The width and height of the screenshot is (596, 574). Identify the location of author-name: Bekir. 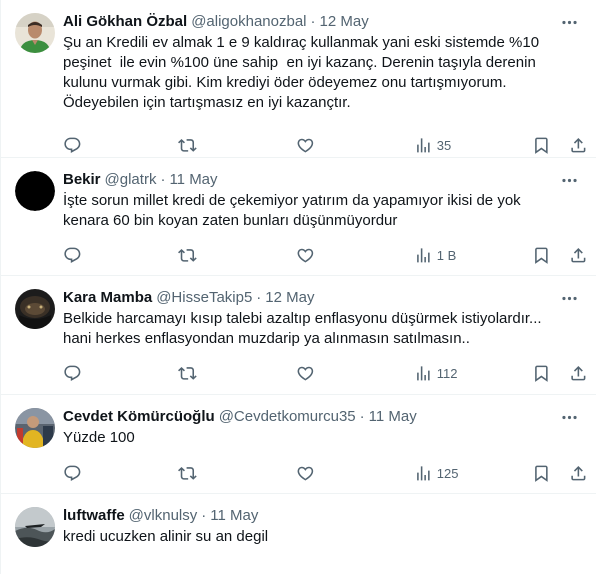
(82, 180).